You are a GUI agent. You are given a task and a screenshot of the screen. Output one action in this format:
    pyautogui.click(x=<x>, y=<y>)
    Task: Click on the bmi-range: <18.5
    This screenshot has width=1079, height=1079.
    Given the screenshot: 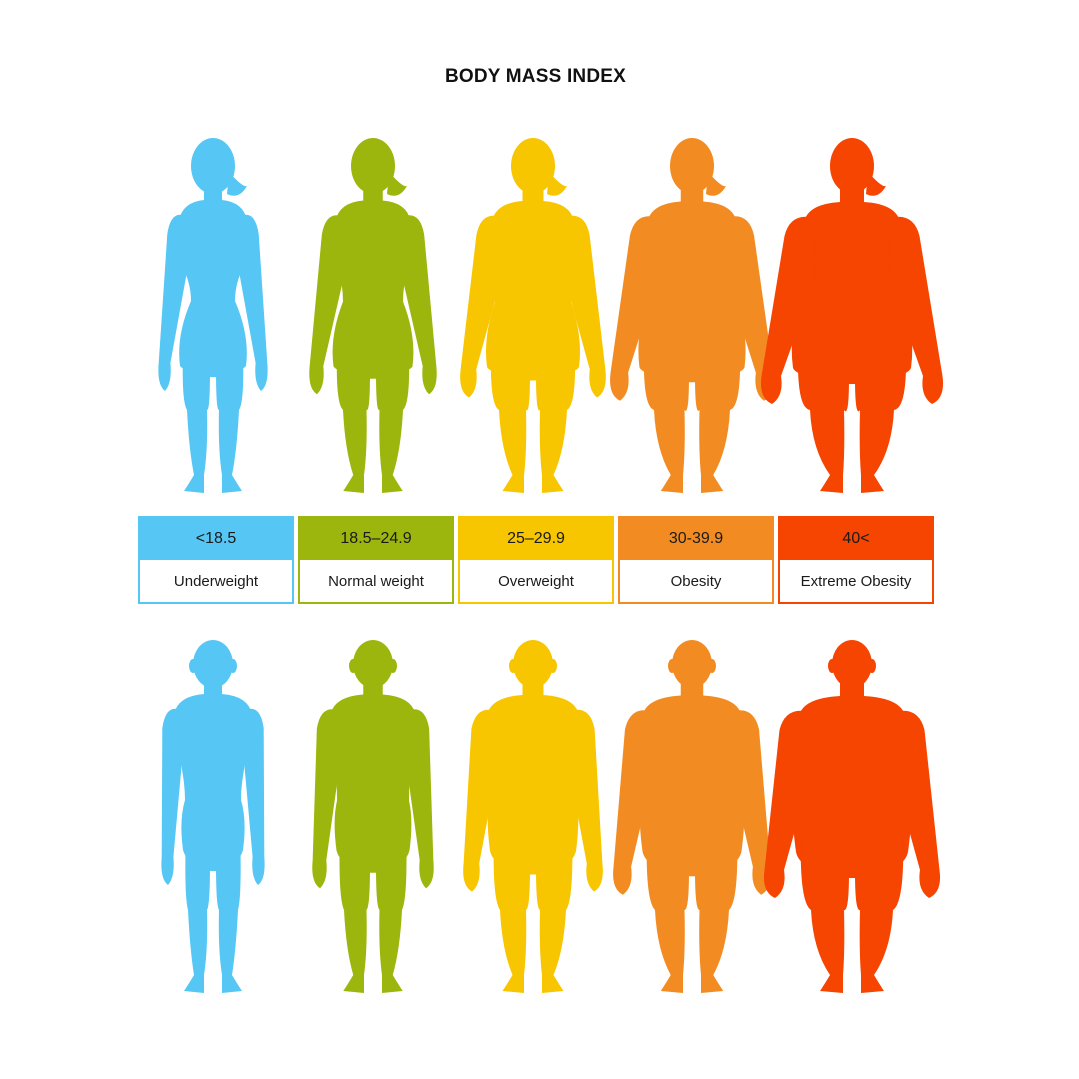 What is the action you would take?
    pyautogui.click(x=216, y=539)
    